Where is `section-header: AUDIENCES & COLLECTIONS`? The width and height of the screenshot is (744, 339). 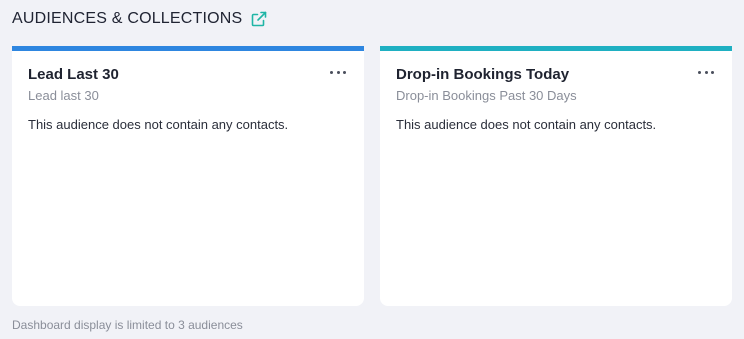 section-header: AUDIENCES & COLLECTIONS is located at coordinates (139, 19).